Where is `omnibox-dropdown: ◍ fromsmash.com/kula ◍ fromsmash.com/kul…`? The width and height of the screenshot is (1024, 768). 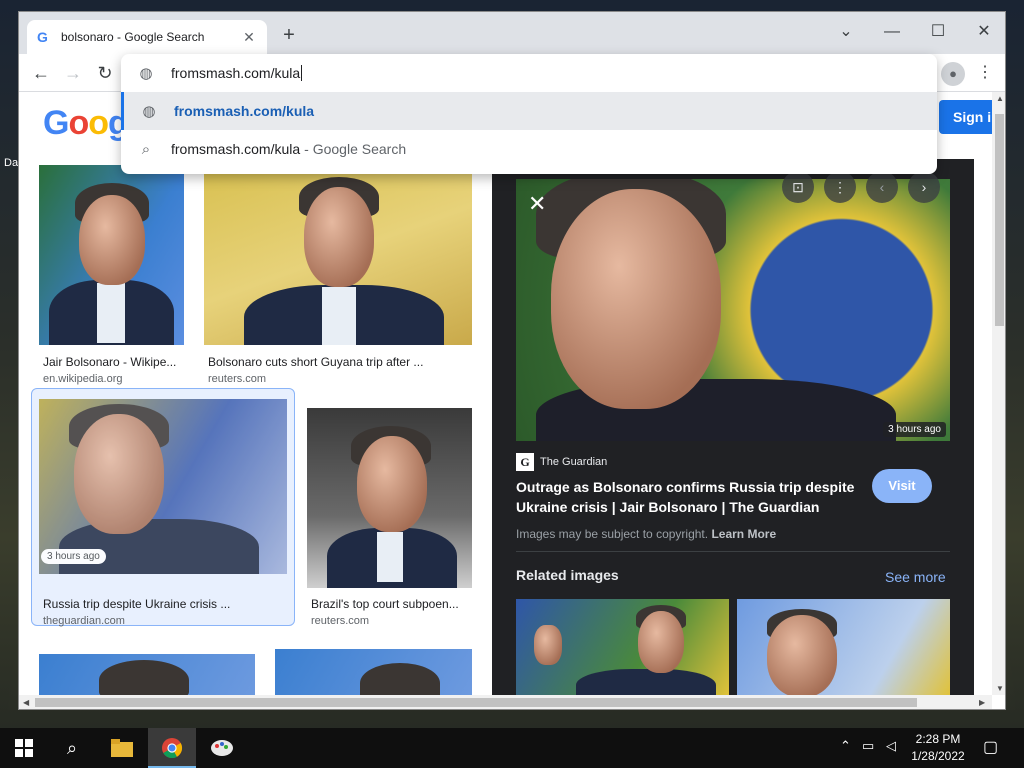 omnibox-dropdown: ◍ fromsmash.com/kula ◍ fromsmash.com/kul… is located at coordinates (529, 114).